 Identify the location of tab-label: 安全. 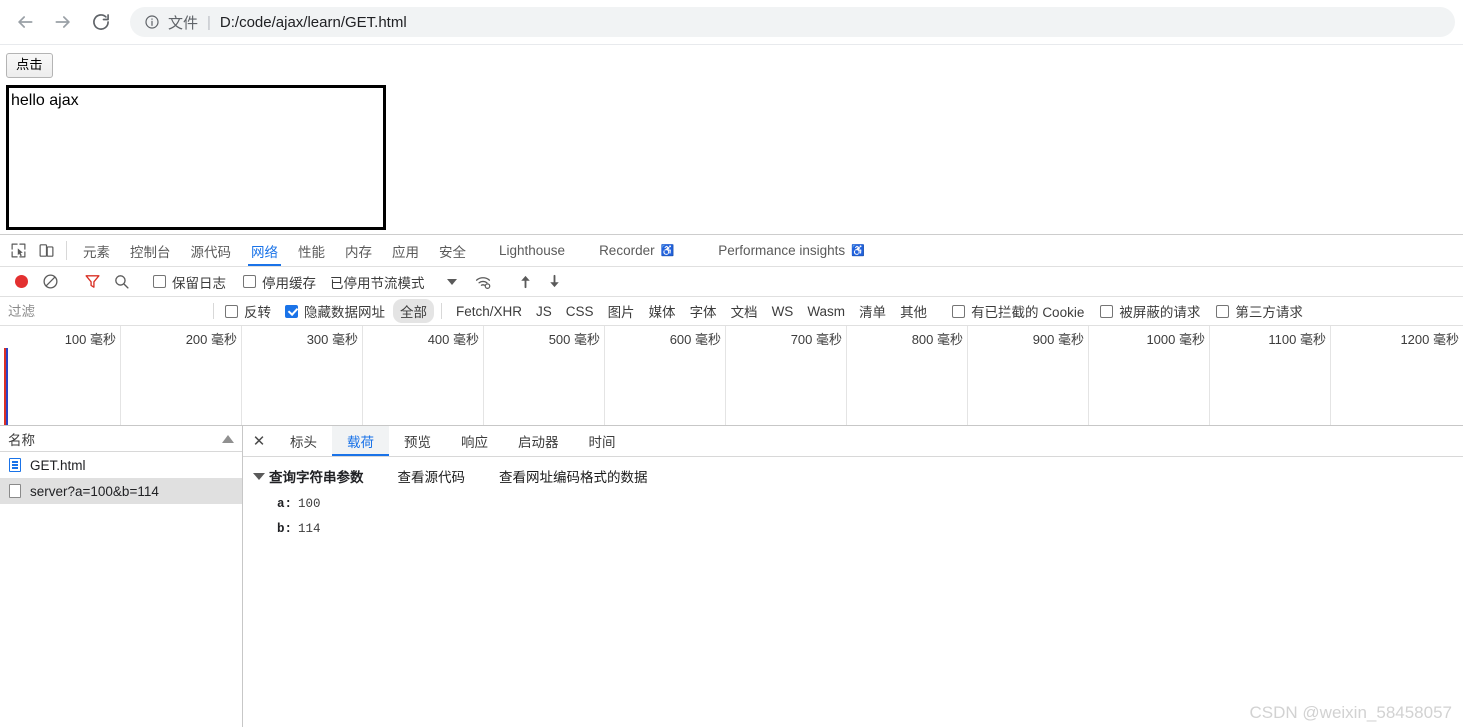
(452, 252).